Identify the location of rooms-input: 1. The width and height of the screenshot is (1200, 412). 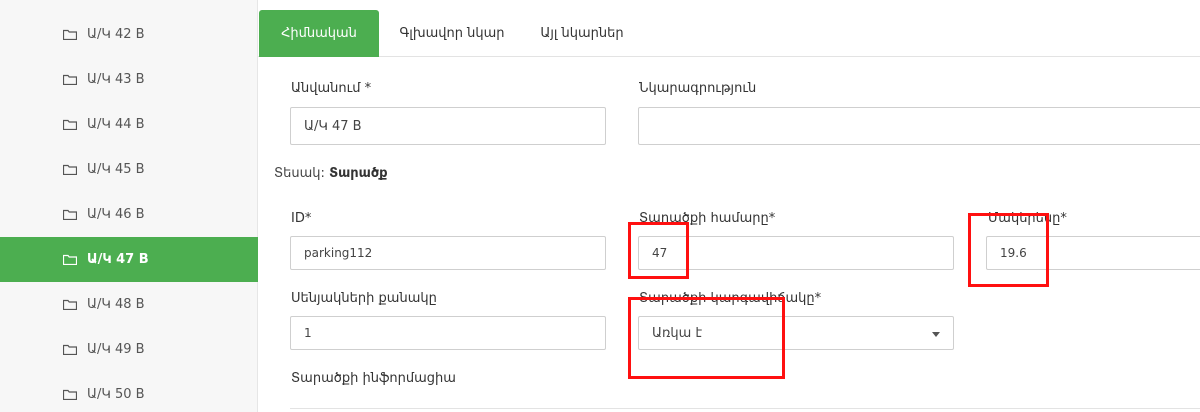
(448, 333).